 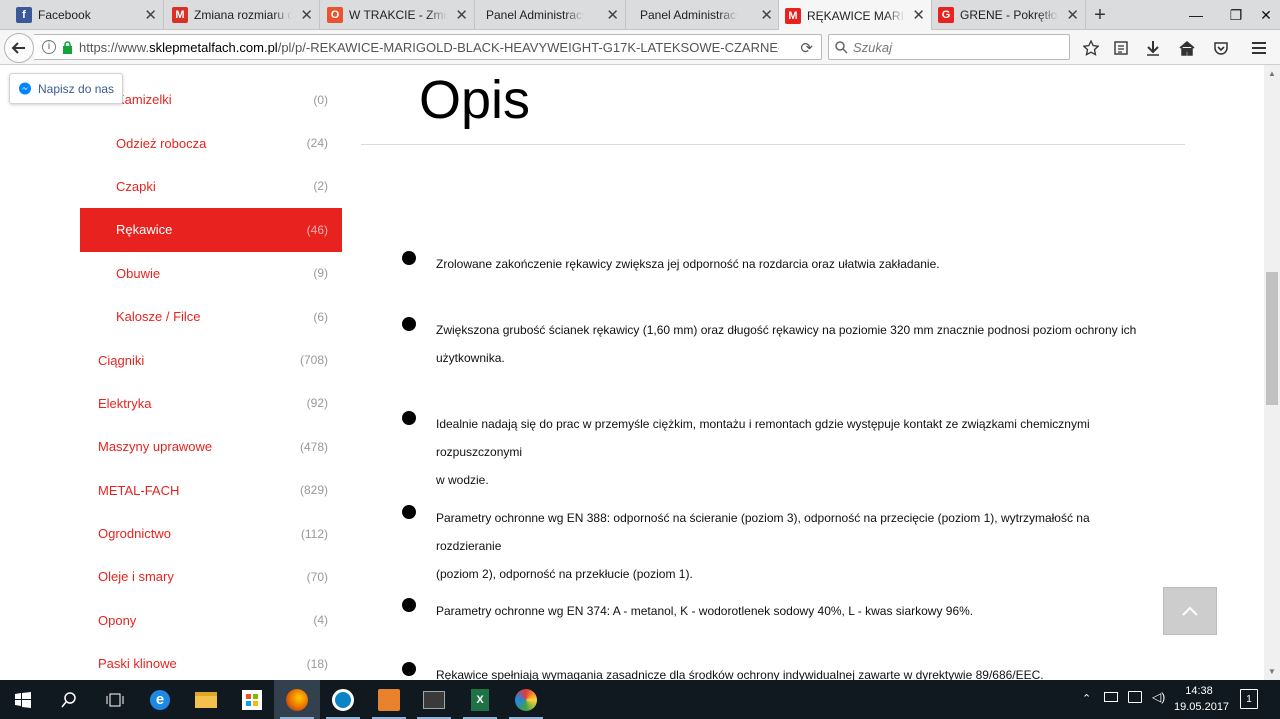 I want to click on sidebar-category: Rękawice (46), so click(x=211, y=230).